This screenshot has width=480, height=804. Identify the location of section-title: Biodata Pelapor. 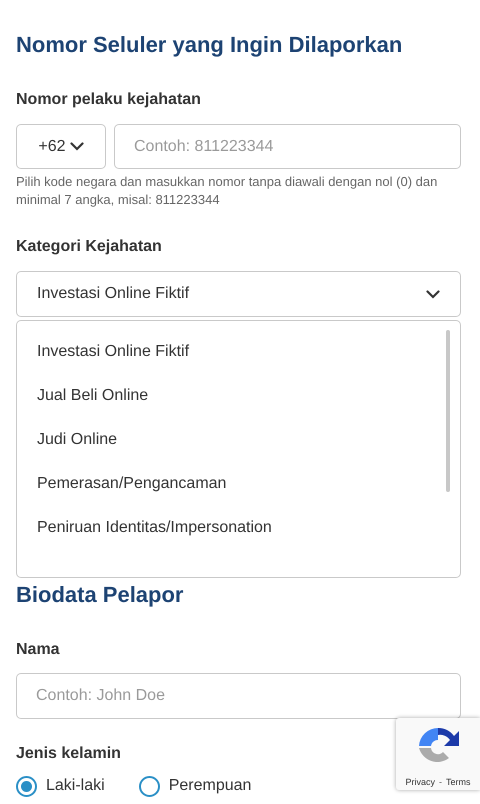
(100, 595).